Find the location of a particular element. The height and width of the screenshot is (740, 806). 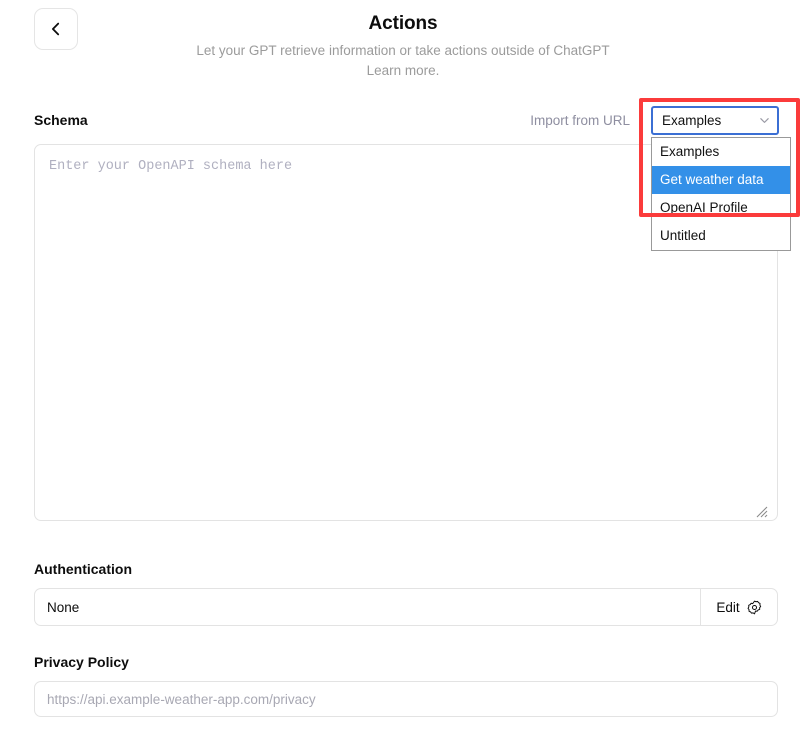

authentication-row: None Edit is located at coordinates (406, 607).